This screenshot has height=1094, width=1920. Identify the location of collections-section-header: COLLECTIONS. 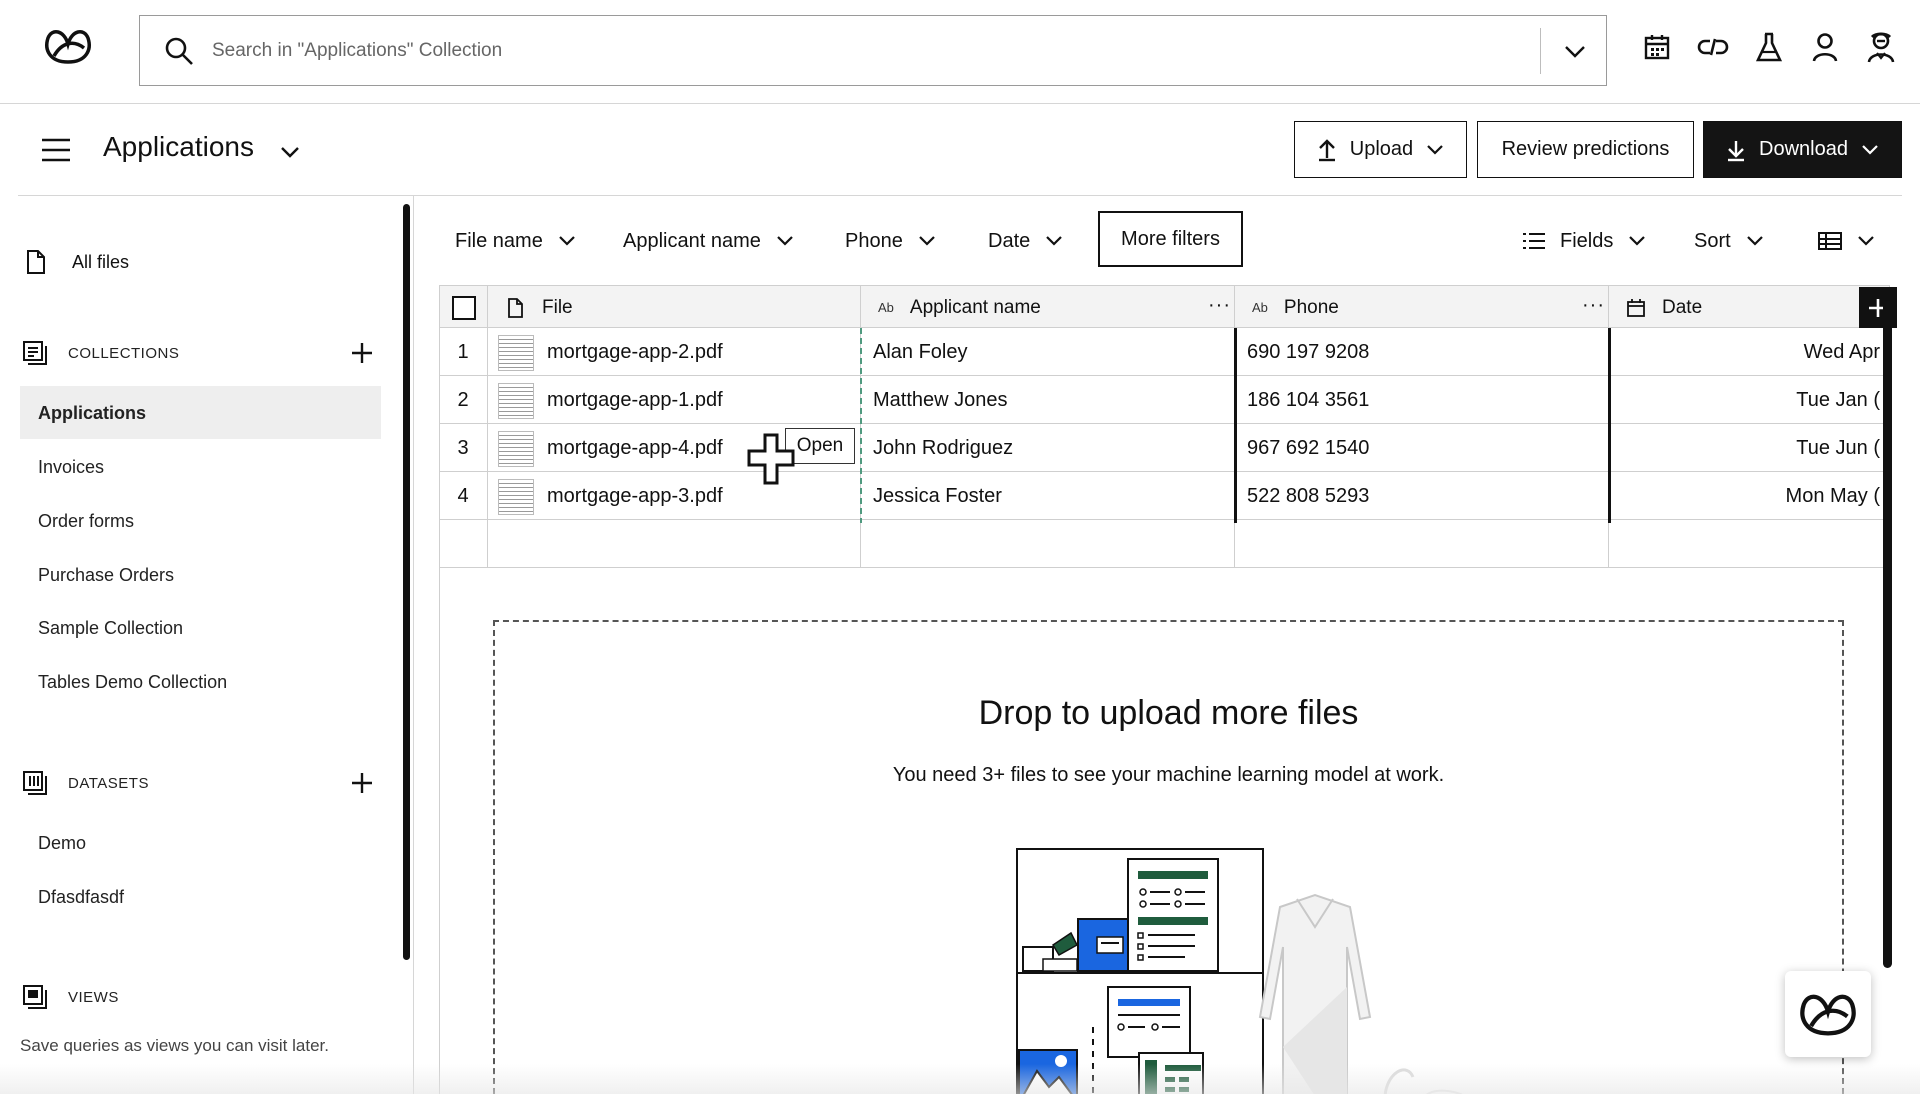
(100, 353).